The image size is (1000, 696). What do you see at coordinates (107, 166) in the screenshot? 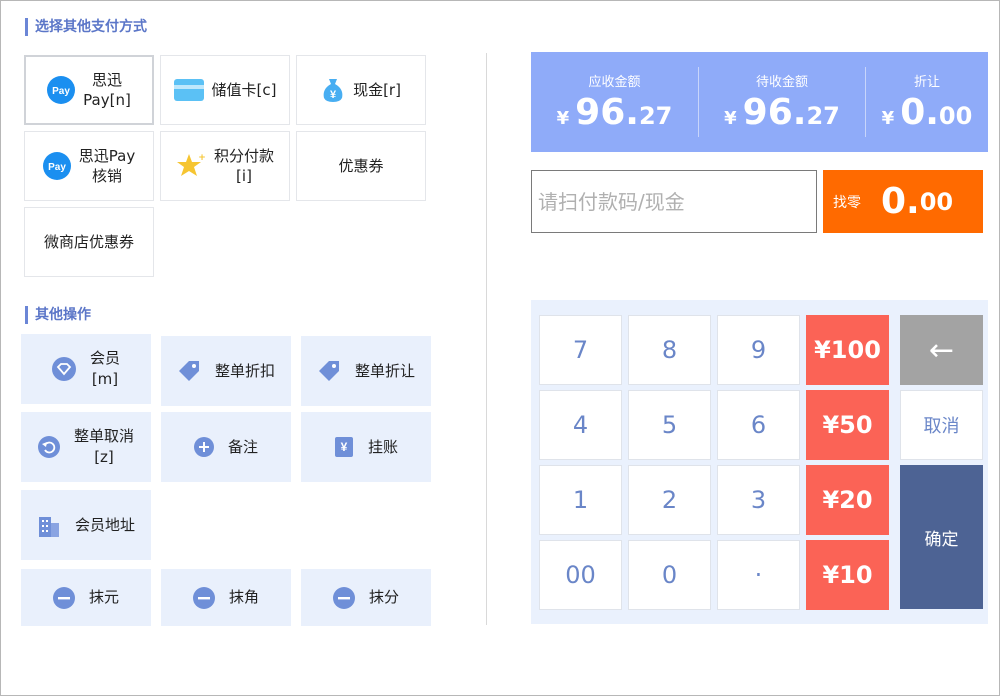
I see `pay-button-label: 思迅Pay 核销` at bounding box center [107, 166].